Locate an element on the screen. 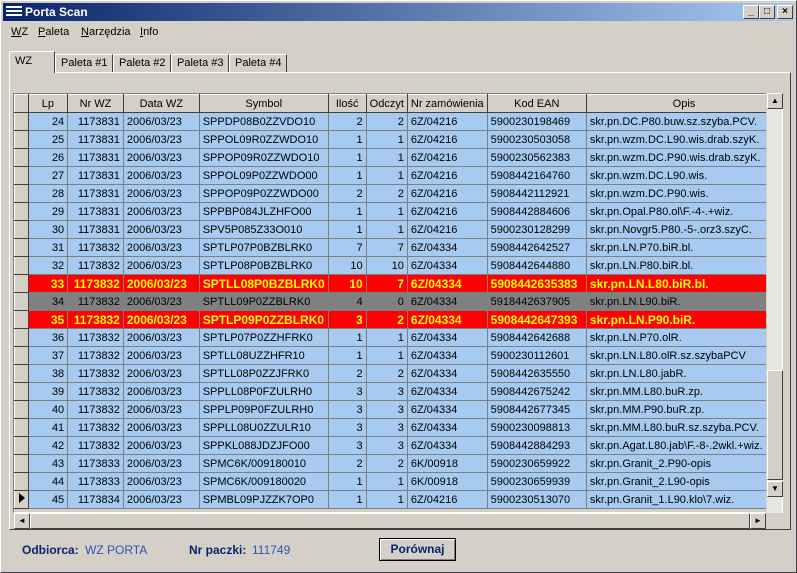  cell-odczyt: 10 is located at coordinates (387, 265).